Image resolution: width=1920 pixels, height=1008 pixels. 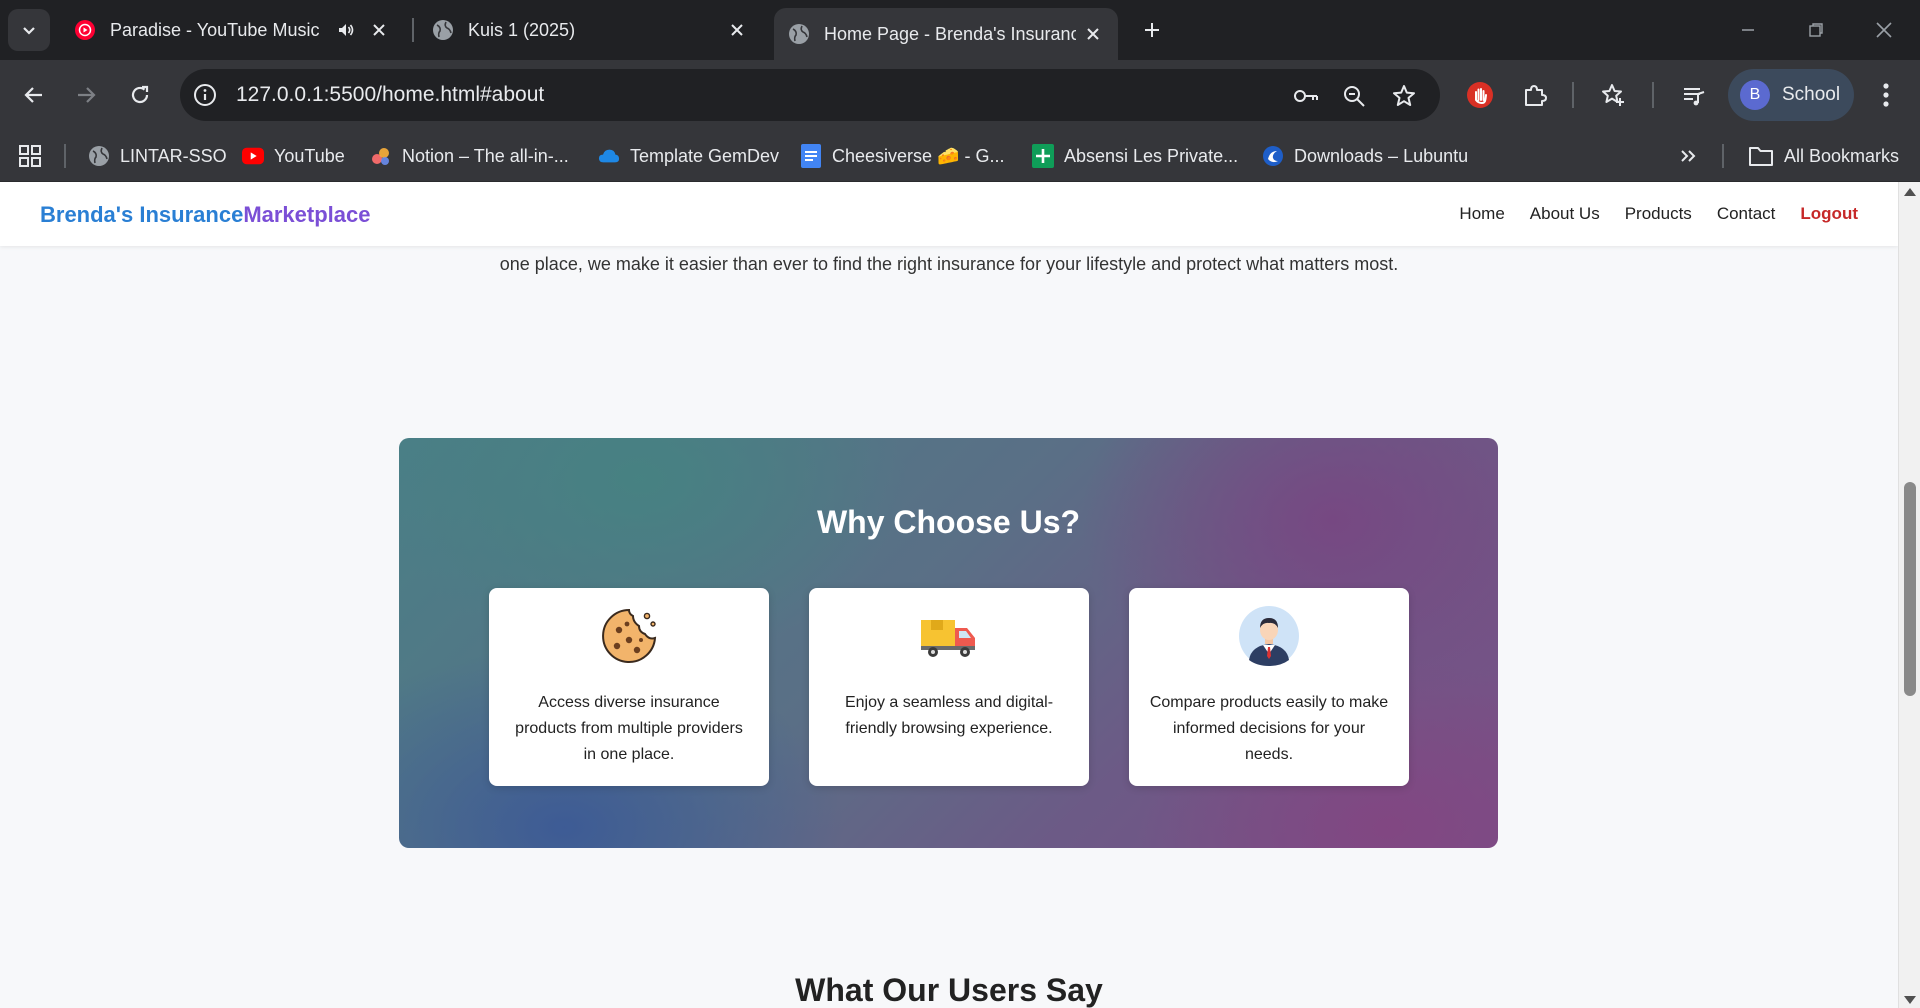 I want to click on profile-button: B School, so click(x=1791, y=95).